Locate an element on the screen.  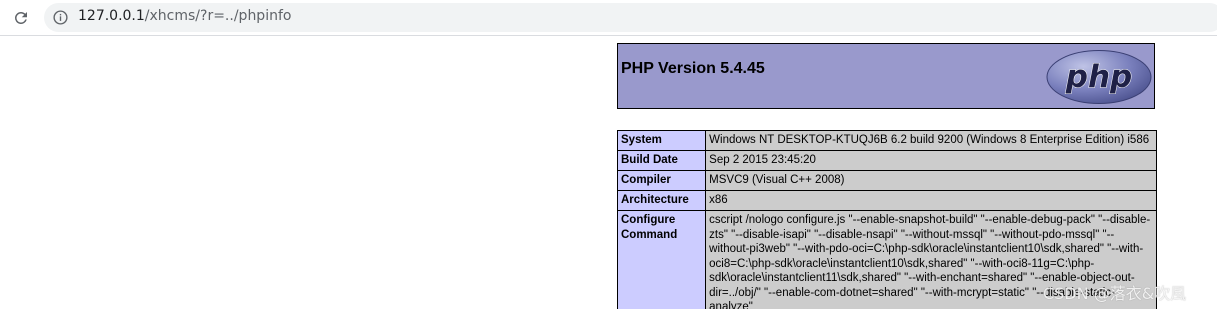
reload-icon is located at coordinates (21, 18).